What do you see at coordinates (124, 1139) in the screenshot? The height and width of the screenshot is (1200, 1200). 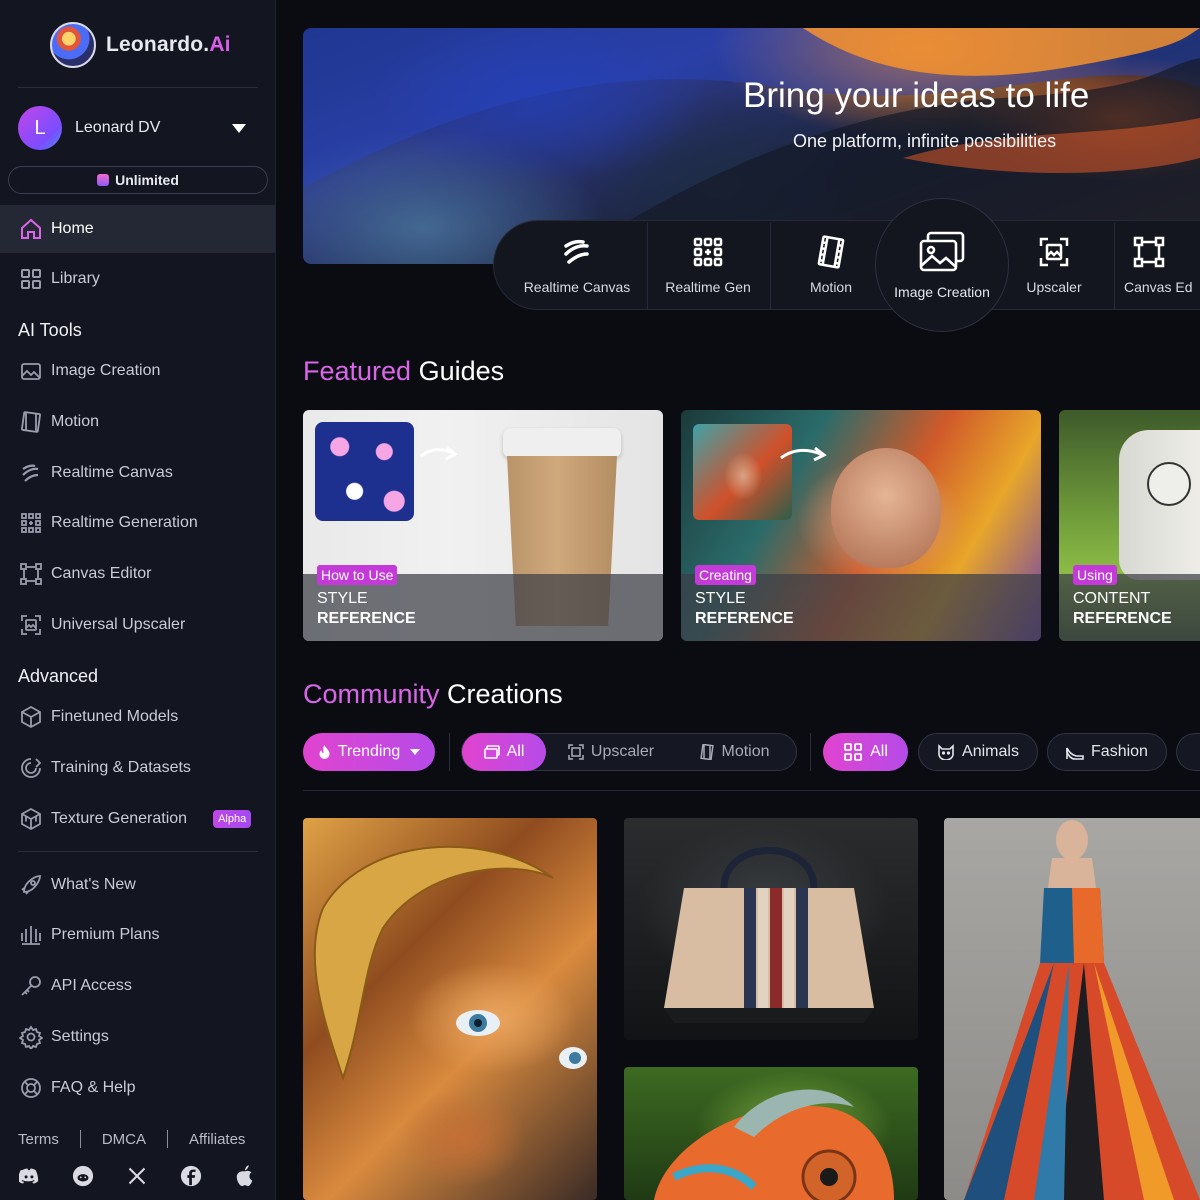 I see `dmca-link: DMCA` at bounding box center [124, 1139].